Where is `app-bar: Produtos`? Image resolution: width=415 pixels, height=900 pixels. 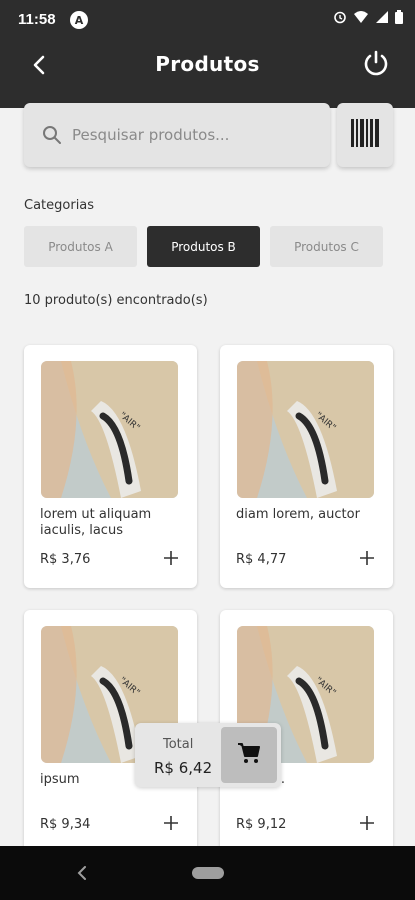
app-bar: Produtos is located at coordinates (207, 74).